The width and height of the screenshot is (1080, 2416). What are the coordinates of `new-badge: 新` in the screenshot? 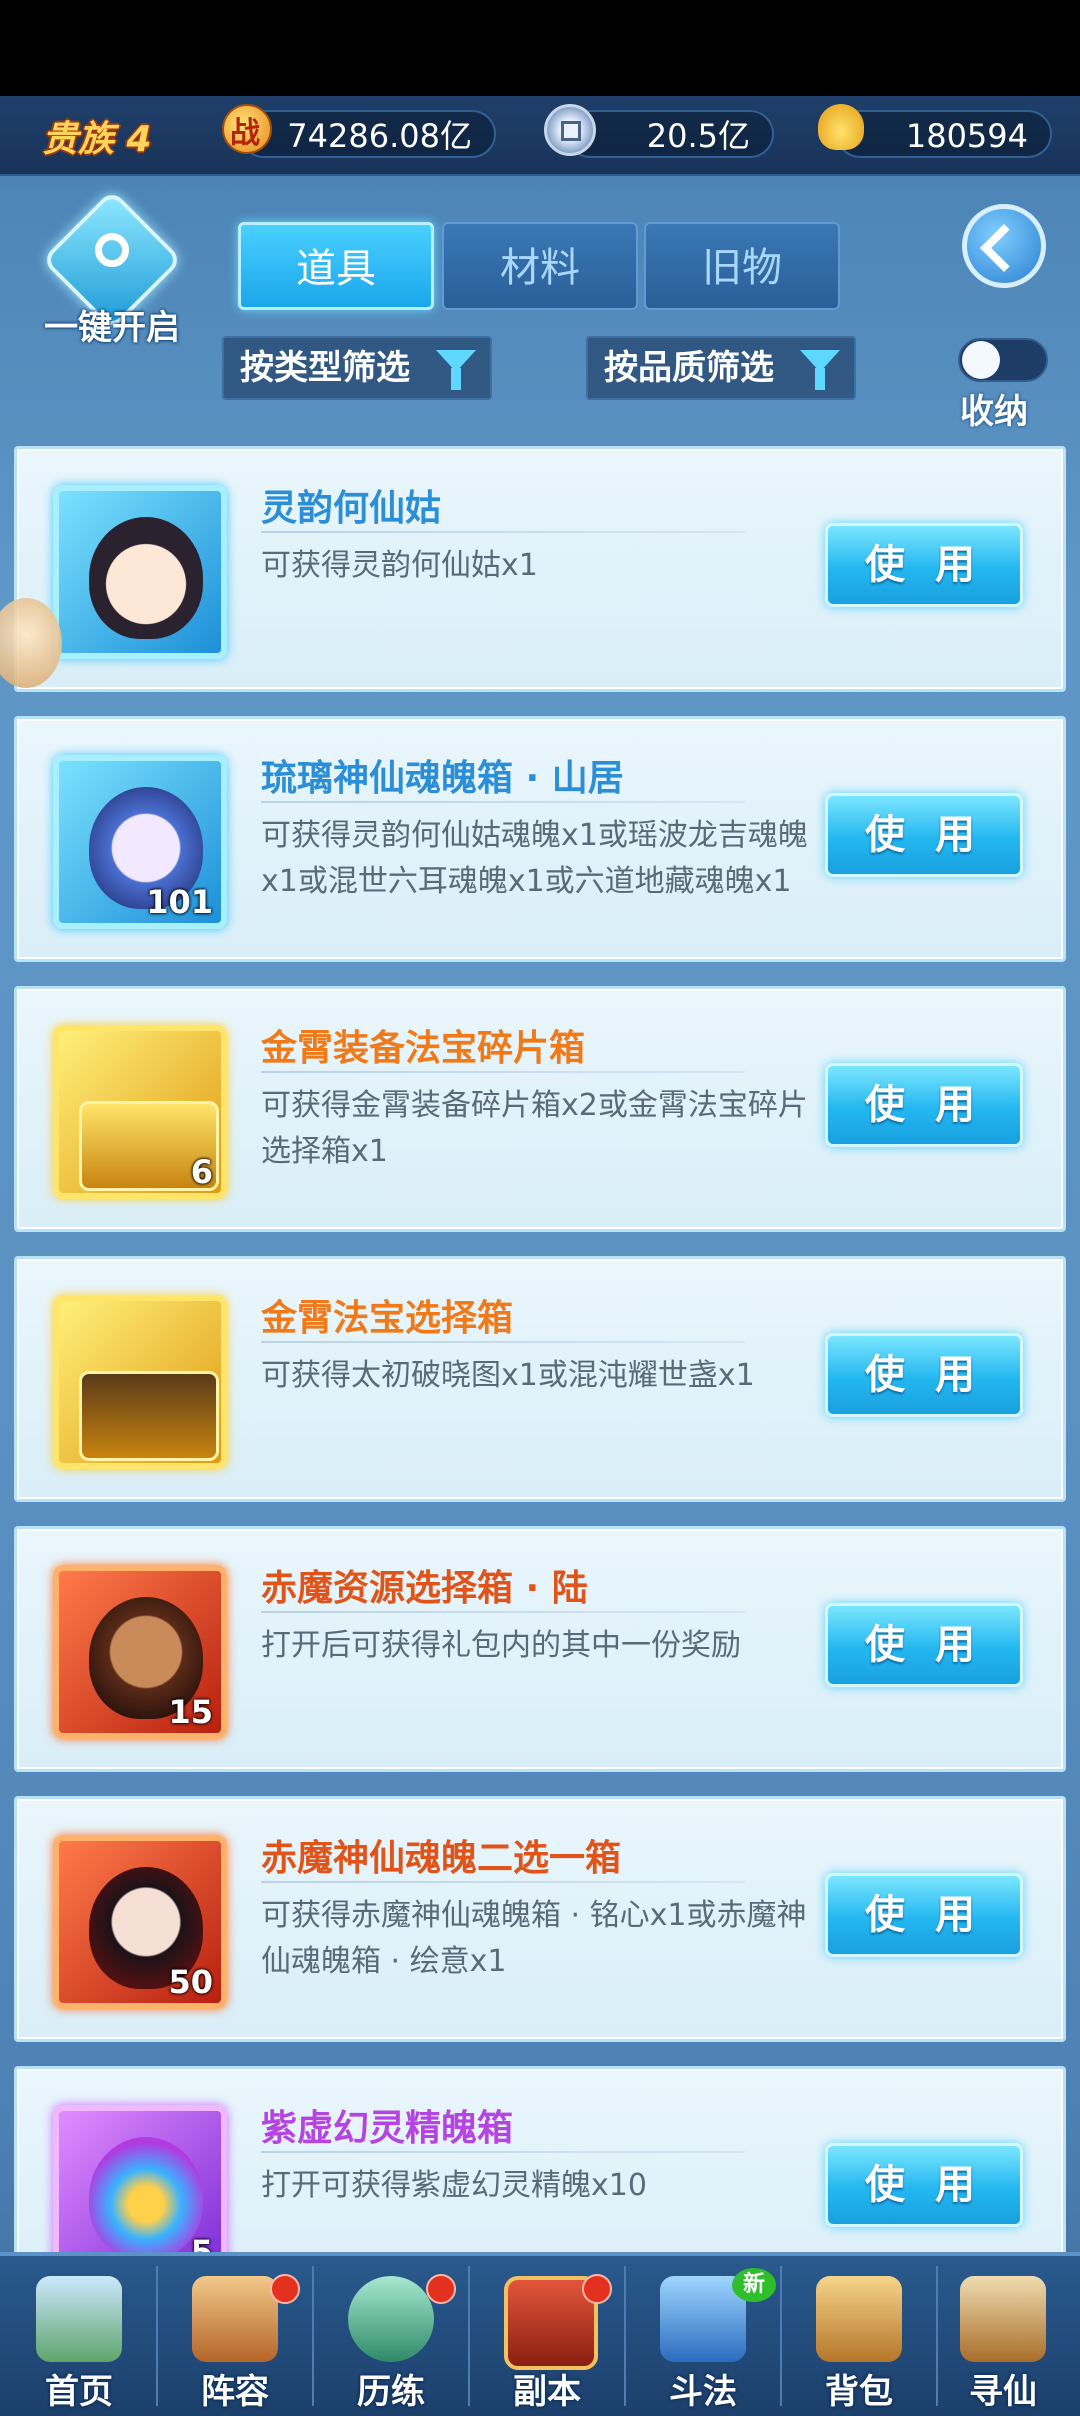 It's located at (754, 2285).